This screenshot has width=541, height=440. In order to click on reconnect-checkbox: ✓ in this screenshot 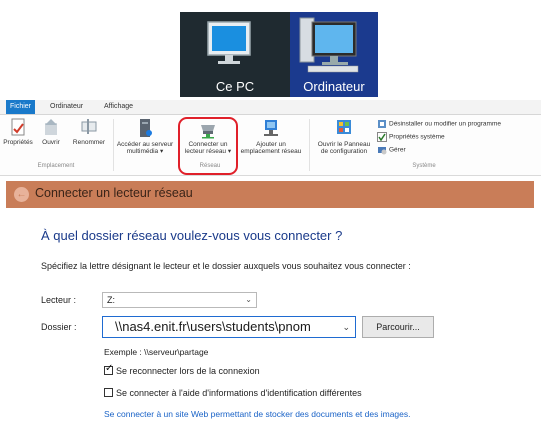, I will do `click(109, 369)`.